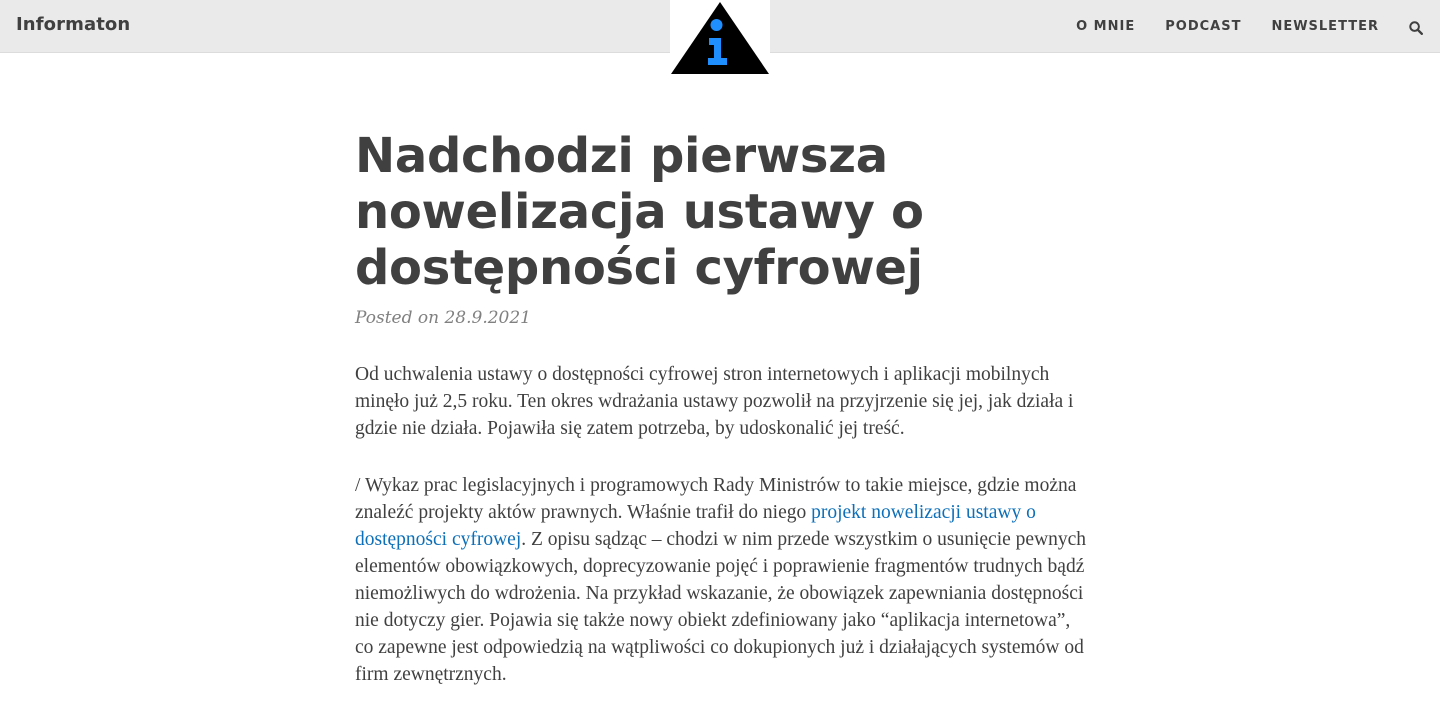 This screenshot has width=1440, height=720. I want to click on nav-item-newsletter: NEWSLETTER, so click(1325, 26).